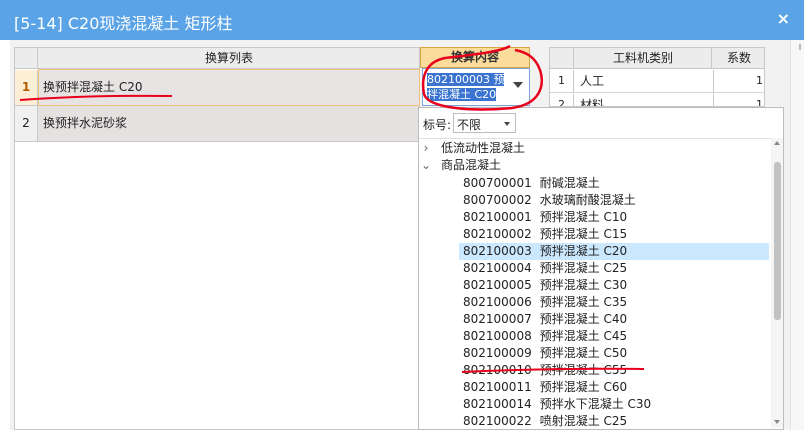 The height and width of the screenshot is (430, 804). I want to click on material-type-table: 工料机类别 系数 1 人工 1 2 材料 1, so click(657, 77).